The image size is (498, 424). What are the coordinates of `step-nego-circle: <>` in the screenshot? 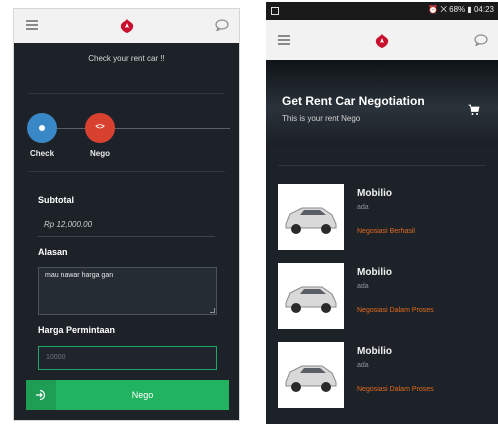 It's located at (100, 128).